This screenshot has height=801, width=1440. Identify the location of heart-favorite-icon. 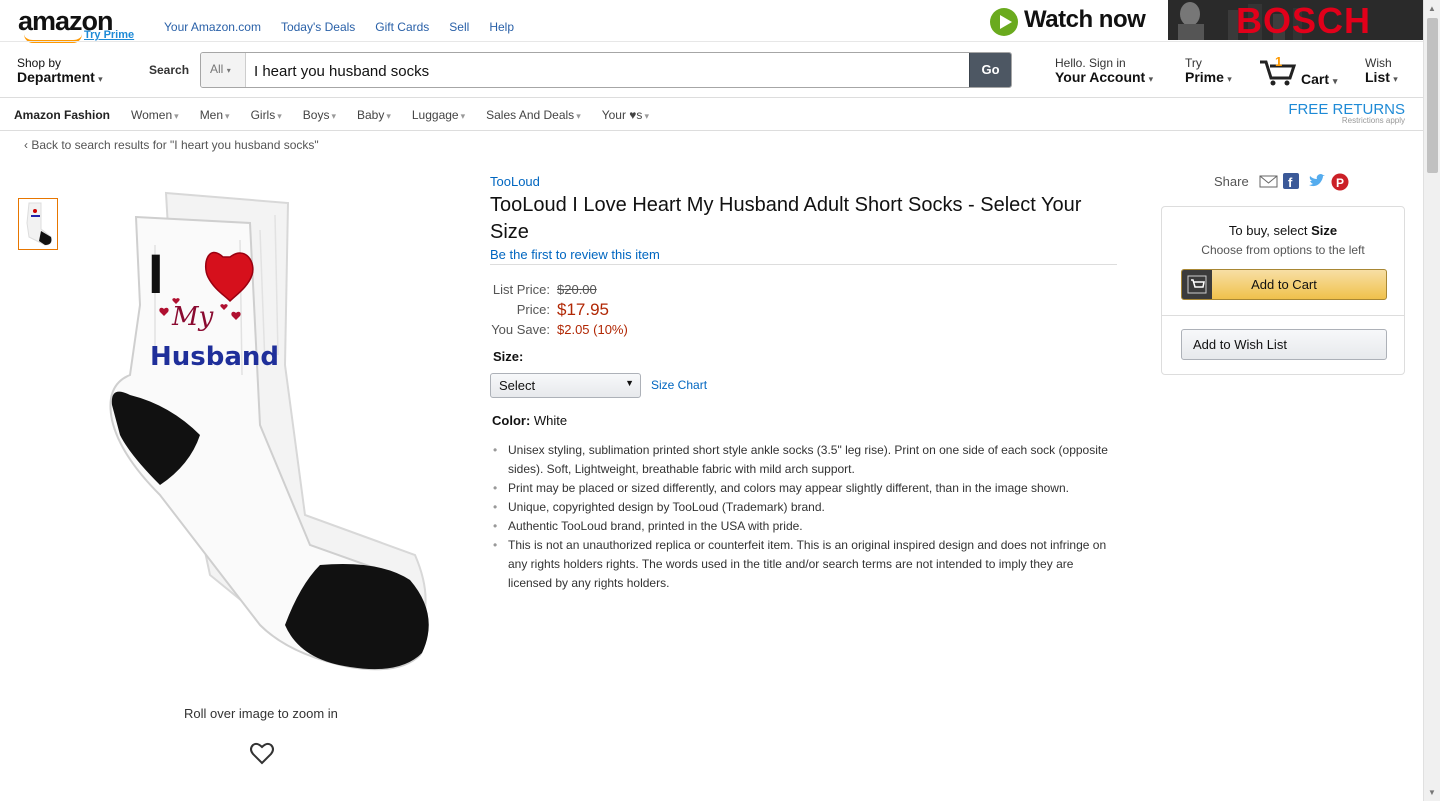
(262, 754).